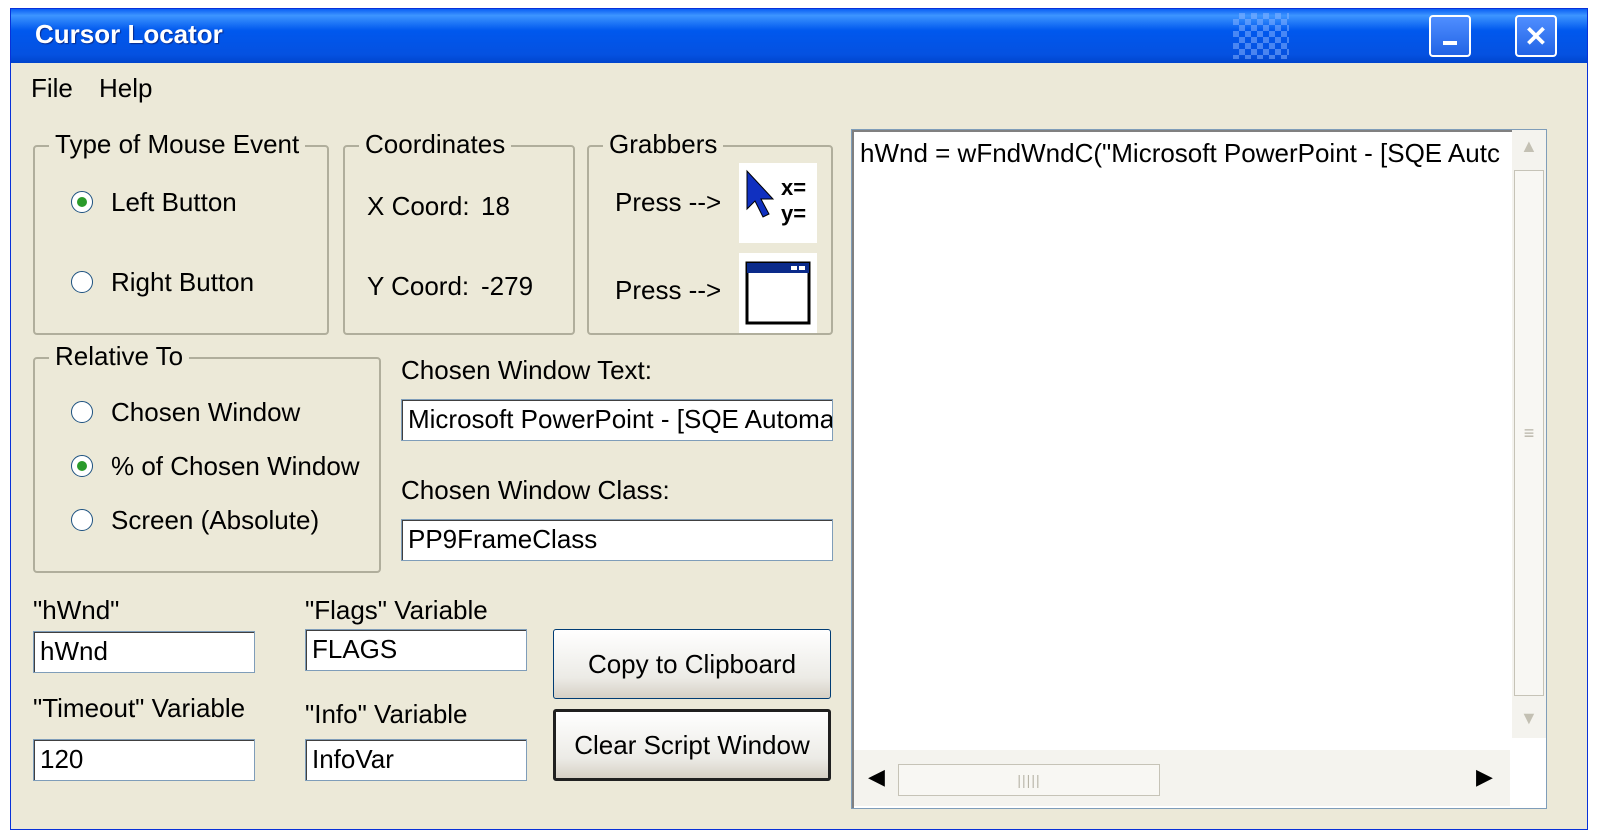  I want to click on scroll-left-arrow-icon: ◀, so click(876, 777).